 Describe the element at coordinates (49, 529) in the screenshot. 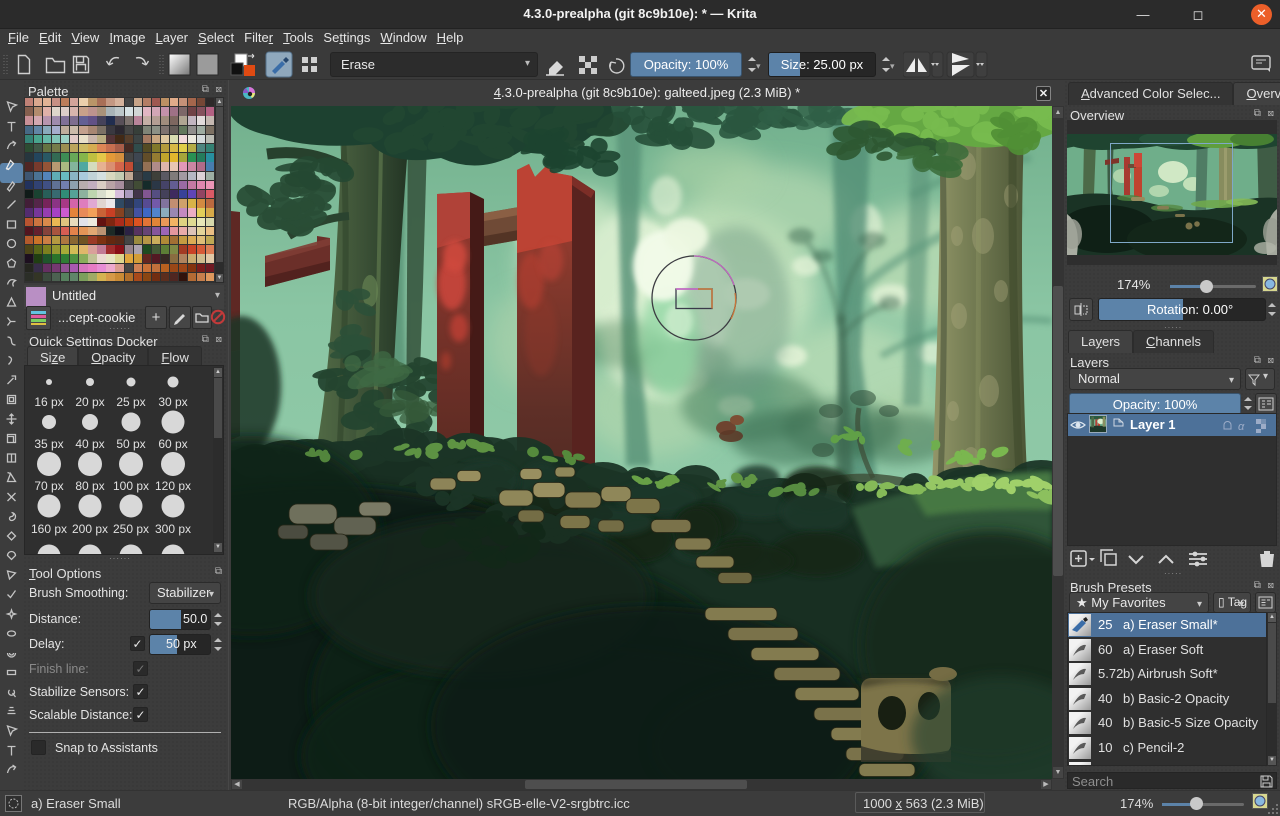

I see `svg-text: 160 px` at that location.